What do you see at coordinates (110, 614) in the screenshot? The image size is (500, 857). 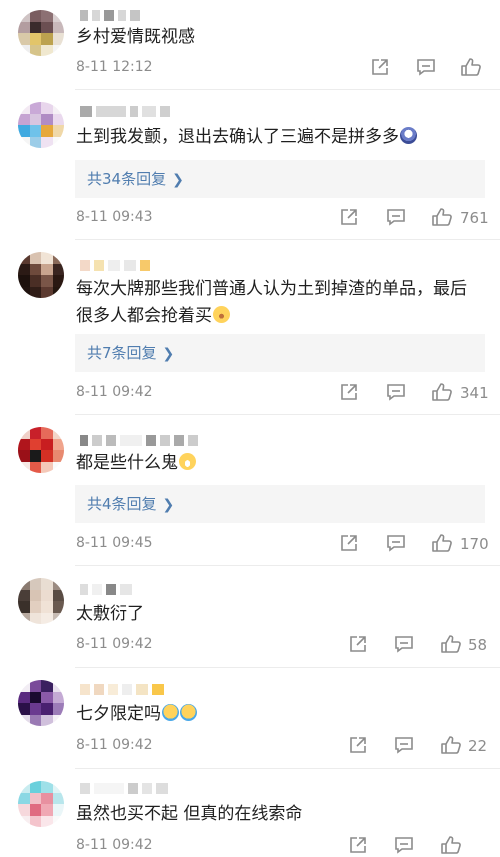 I see `comment-text: 太敷衍了` at bounding box center [110, 614].